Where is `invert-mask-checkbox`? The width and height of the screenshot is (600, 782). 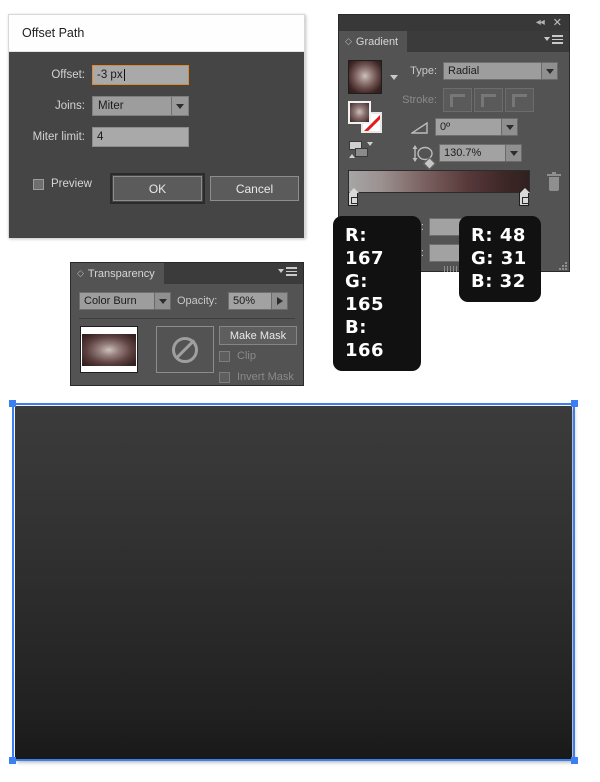
invert-mask-checkbox is located at coordinates (224, 377).